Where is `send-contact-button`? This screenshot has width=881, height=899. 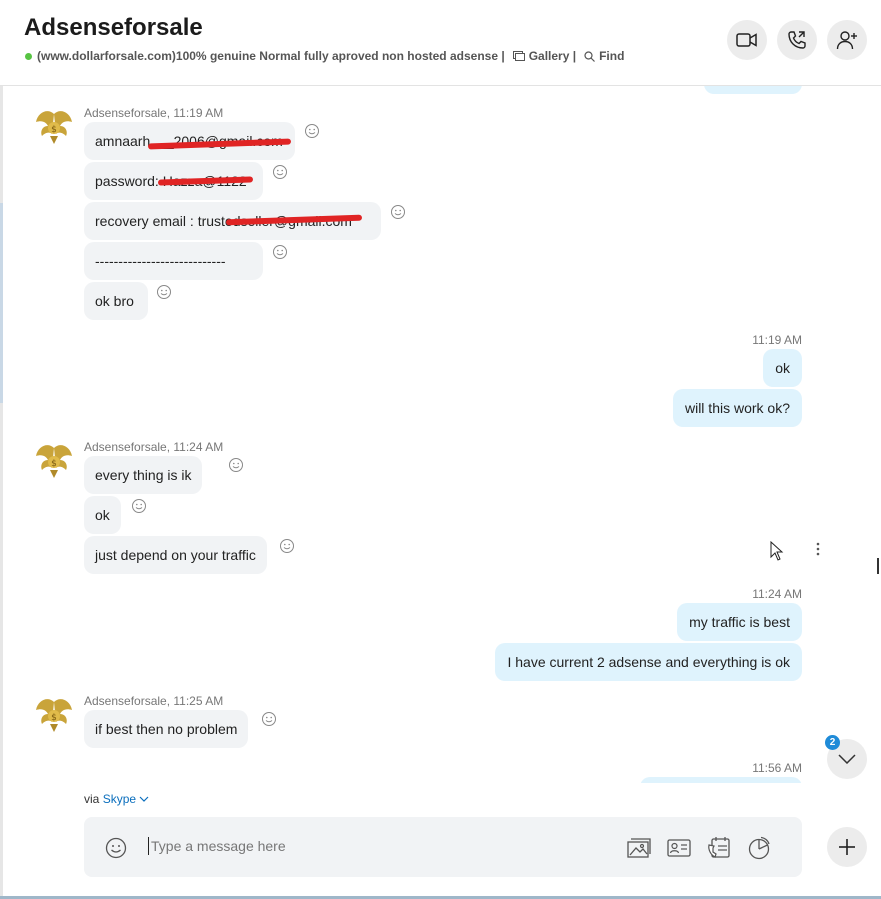
send-contact-button is located at coordinates (679, 848).